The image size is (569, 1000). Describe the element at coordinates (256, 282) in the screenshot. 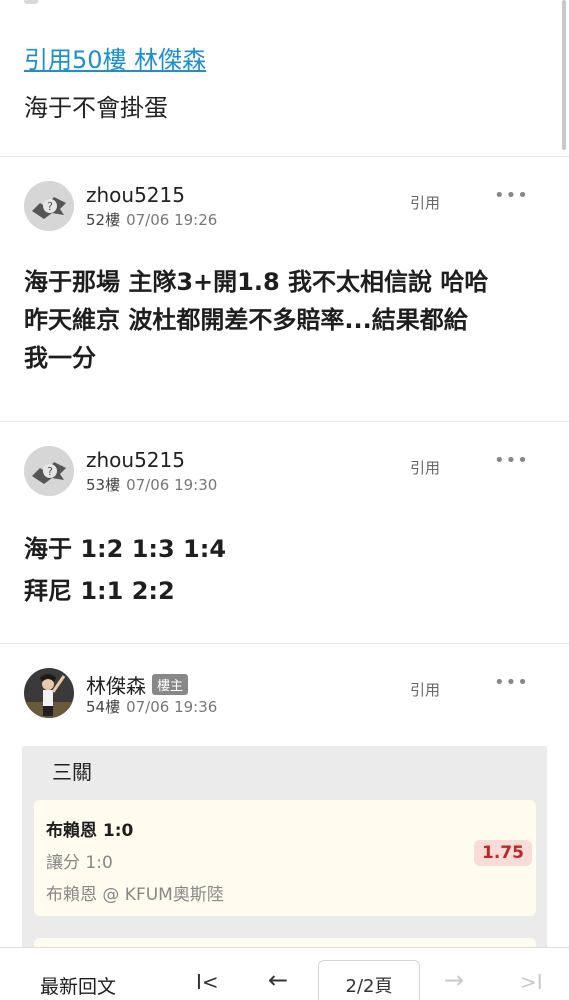

I see `post-line: 海于那場 主隊3+開1.8 我不太相信說 哈哈` at that location.